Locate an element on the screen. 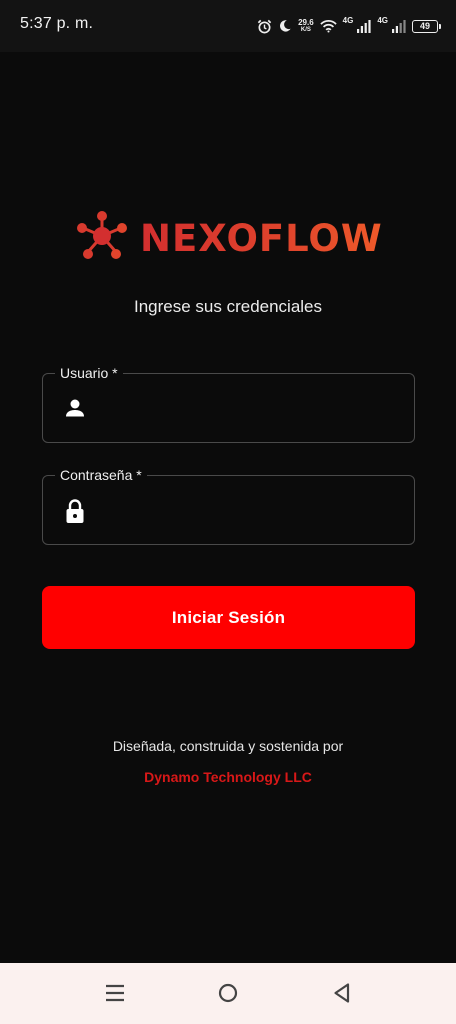 Image resolution: width=456 pixels, height=1024 pixels. battery-level: 49 is located at coordinates (424, 26).